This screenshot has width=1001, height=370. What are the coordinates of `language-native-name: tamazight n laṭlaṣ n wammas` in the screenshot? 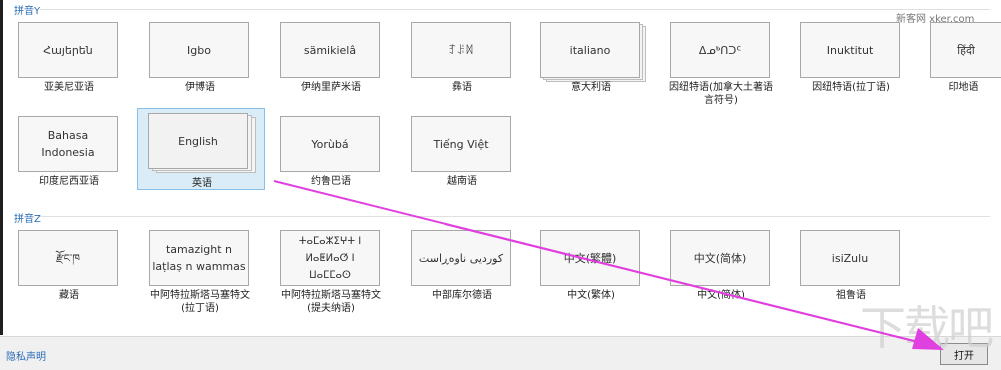 It's located at (199, 258).